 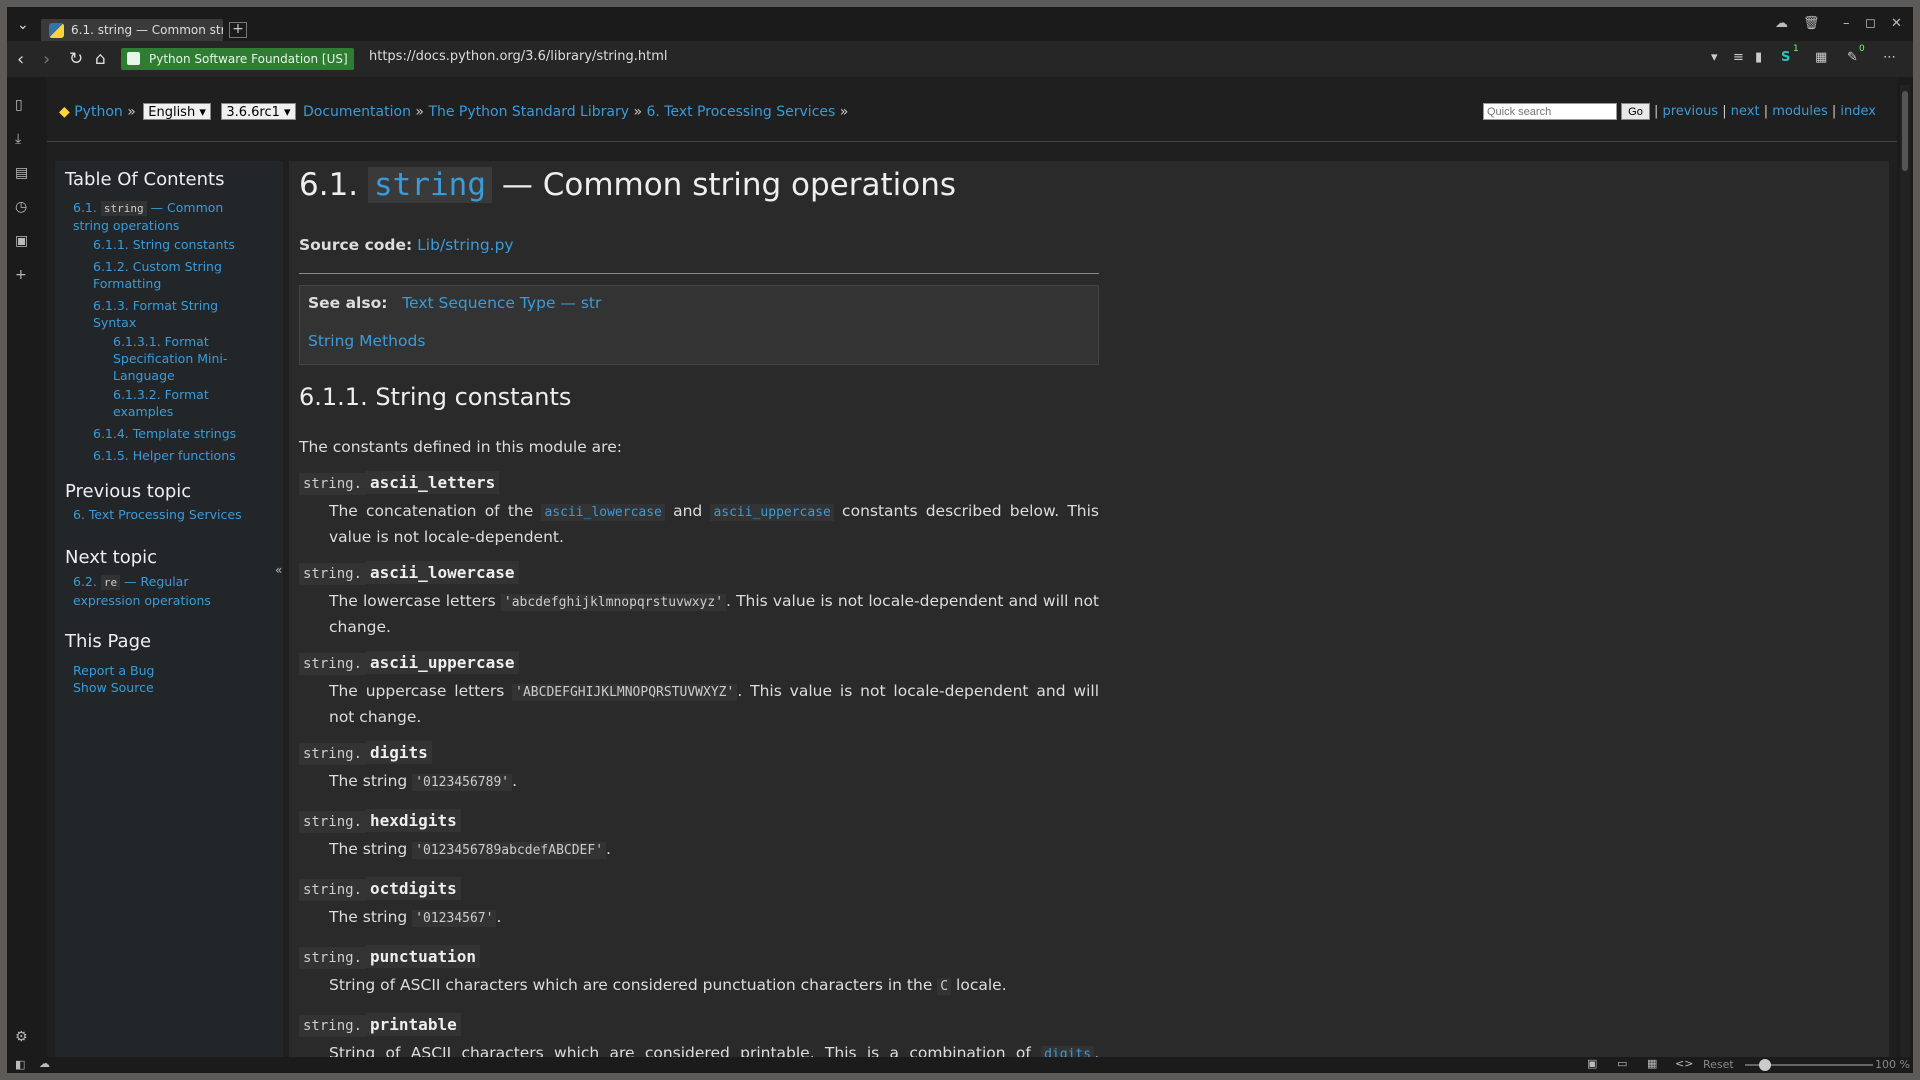 What do you see at coordinates (1714, 57) in the screenshot?
I see `url-dropdown-icon: ▾` at bounding box center [1714, 57].